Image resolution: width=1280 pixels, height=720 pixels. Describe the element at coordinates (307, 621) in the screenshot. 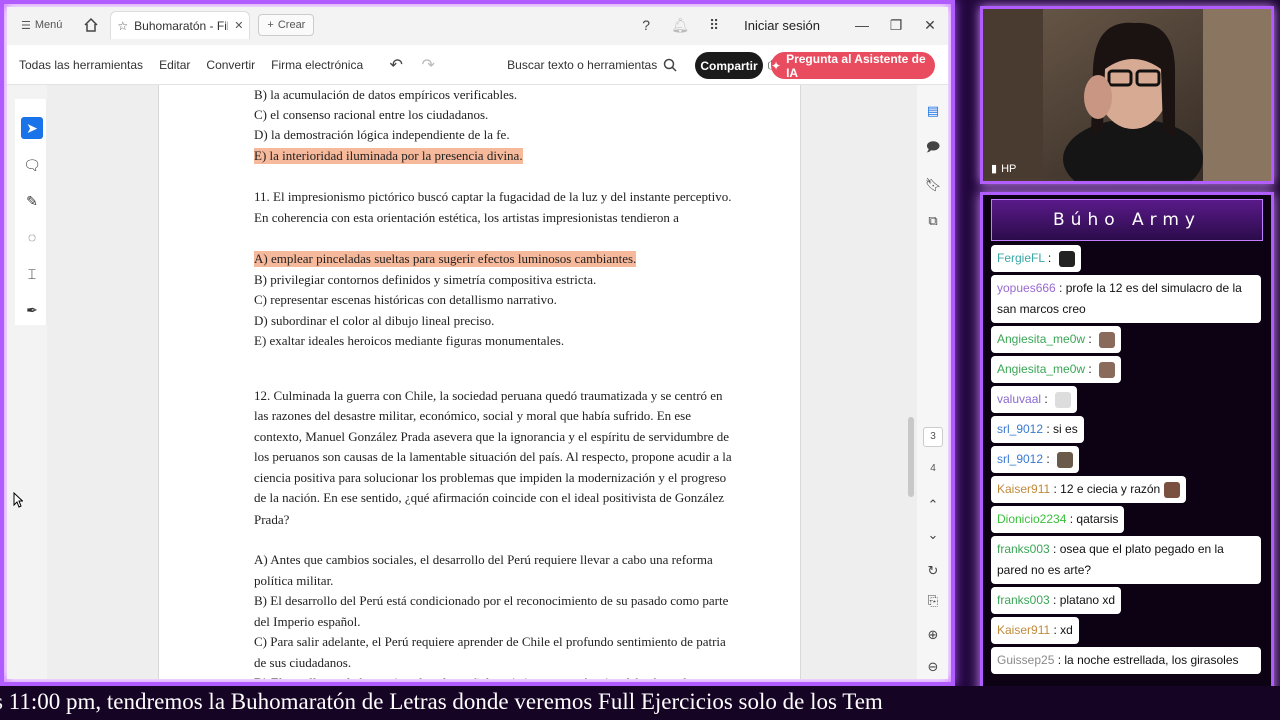

I see `document-text-line: del Imperio español.` at that location.